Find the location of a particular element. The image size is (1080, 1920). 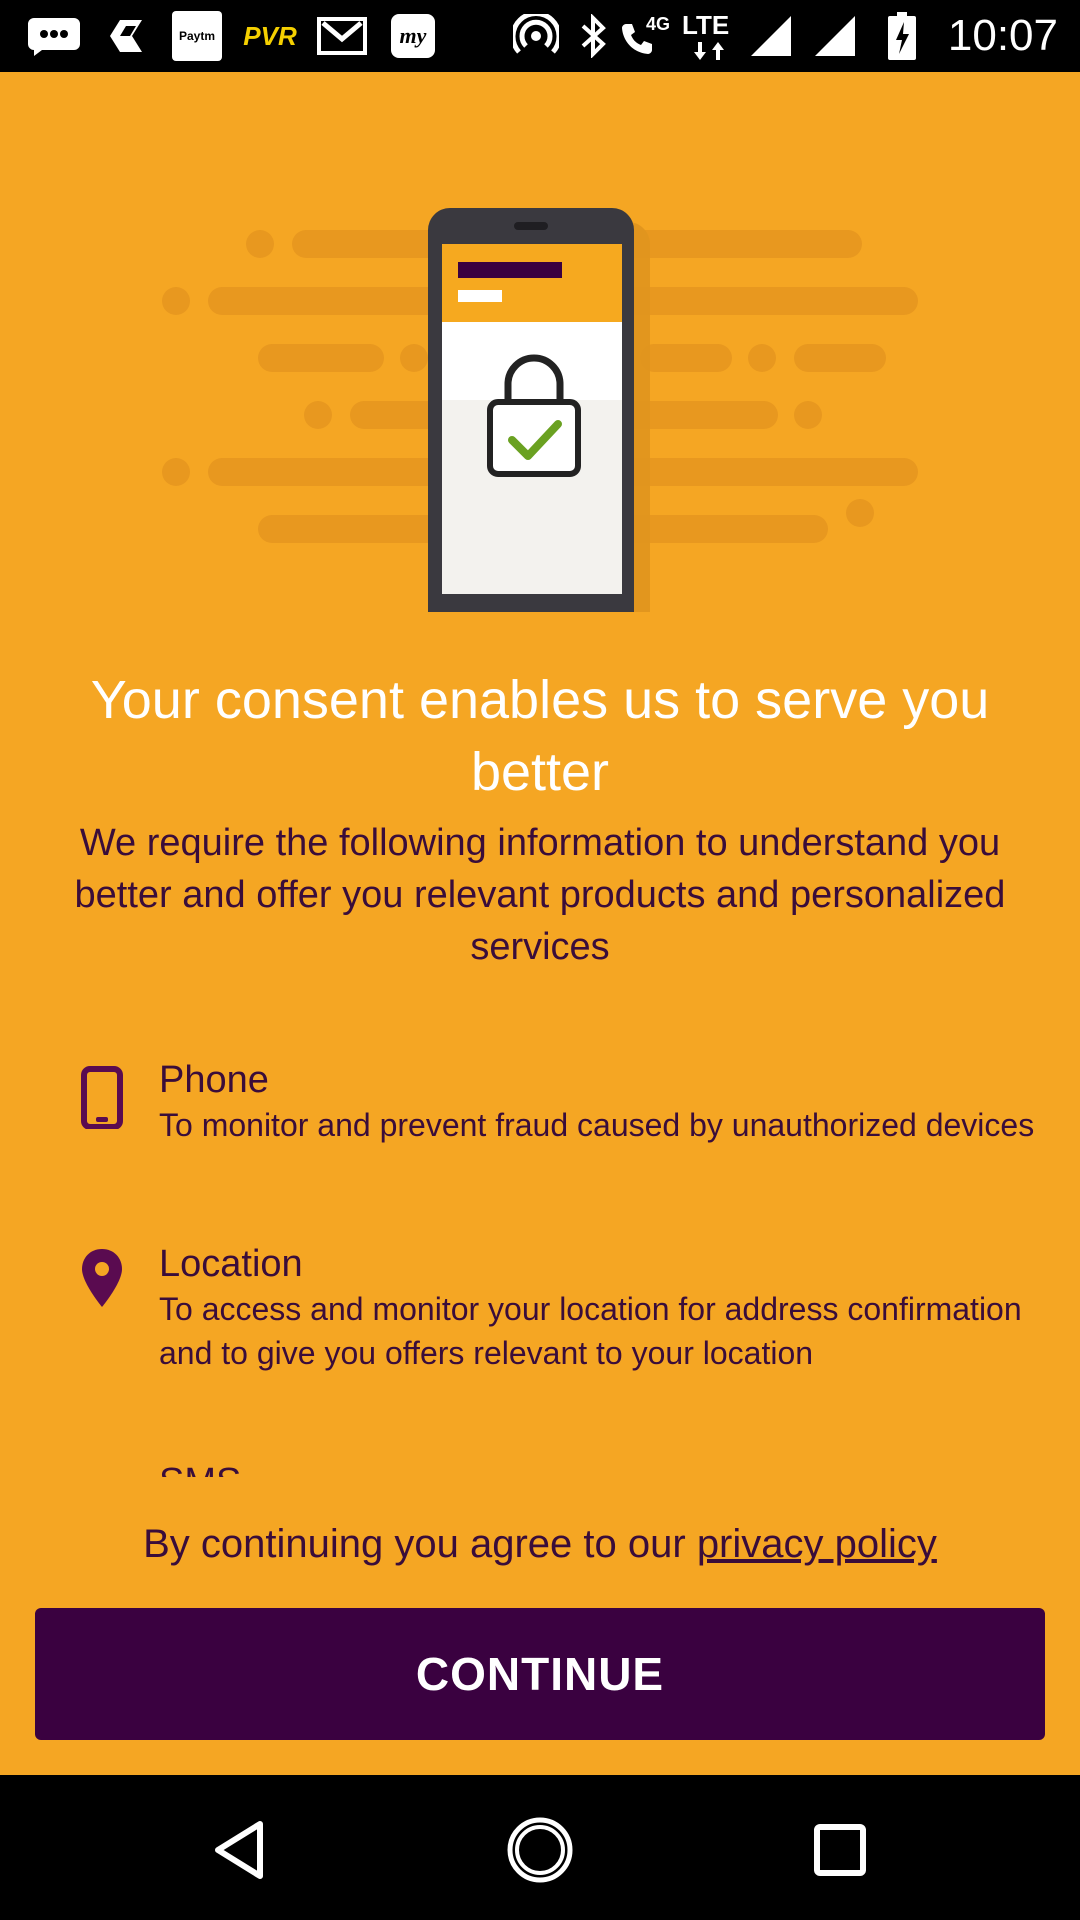

lte-icon: LTE is located at coordinates (709, 35).